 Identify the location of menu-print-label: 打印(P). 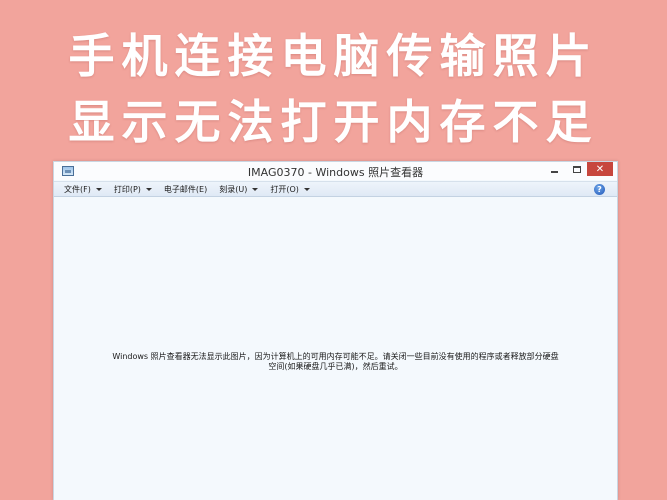
(127, 189).